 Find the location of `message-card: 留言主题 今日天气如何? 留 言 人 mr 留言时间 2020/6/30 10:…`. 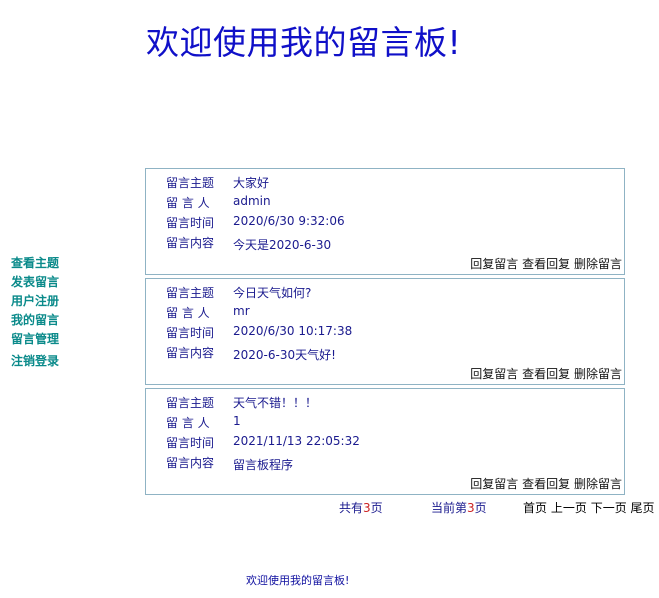

message-card: 留言主题 今日天气如何? 留 言 人 mr 留言时间 2020/6/30 10:… is located at coordinates (385, 331).